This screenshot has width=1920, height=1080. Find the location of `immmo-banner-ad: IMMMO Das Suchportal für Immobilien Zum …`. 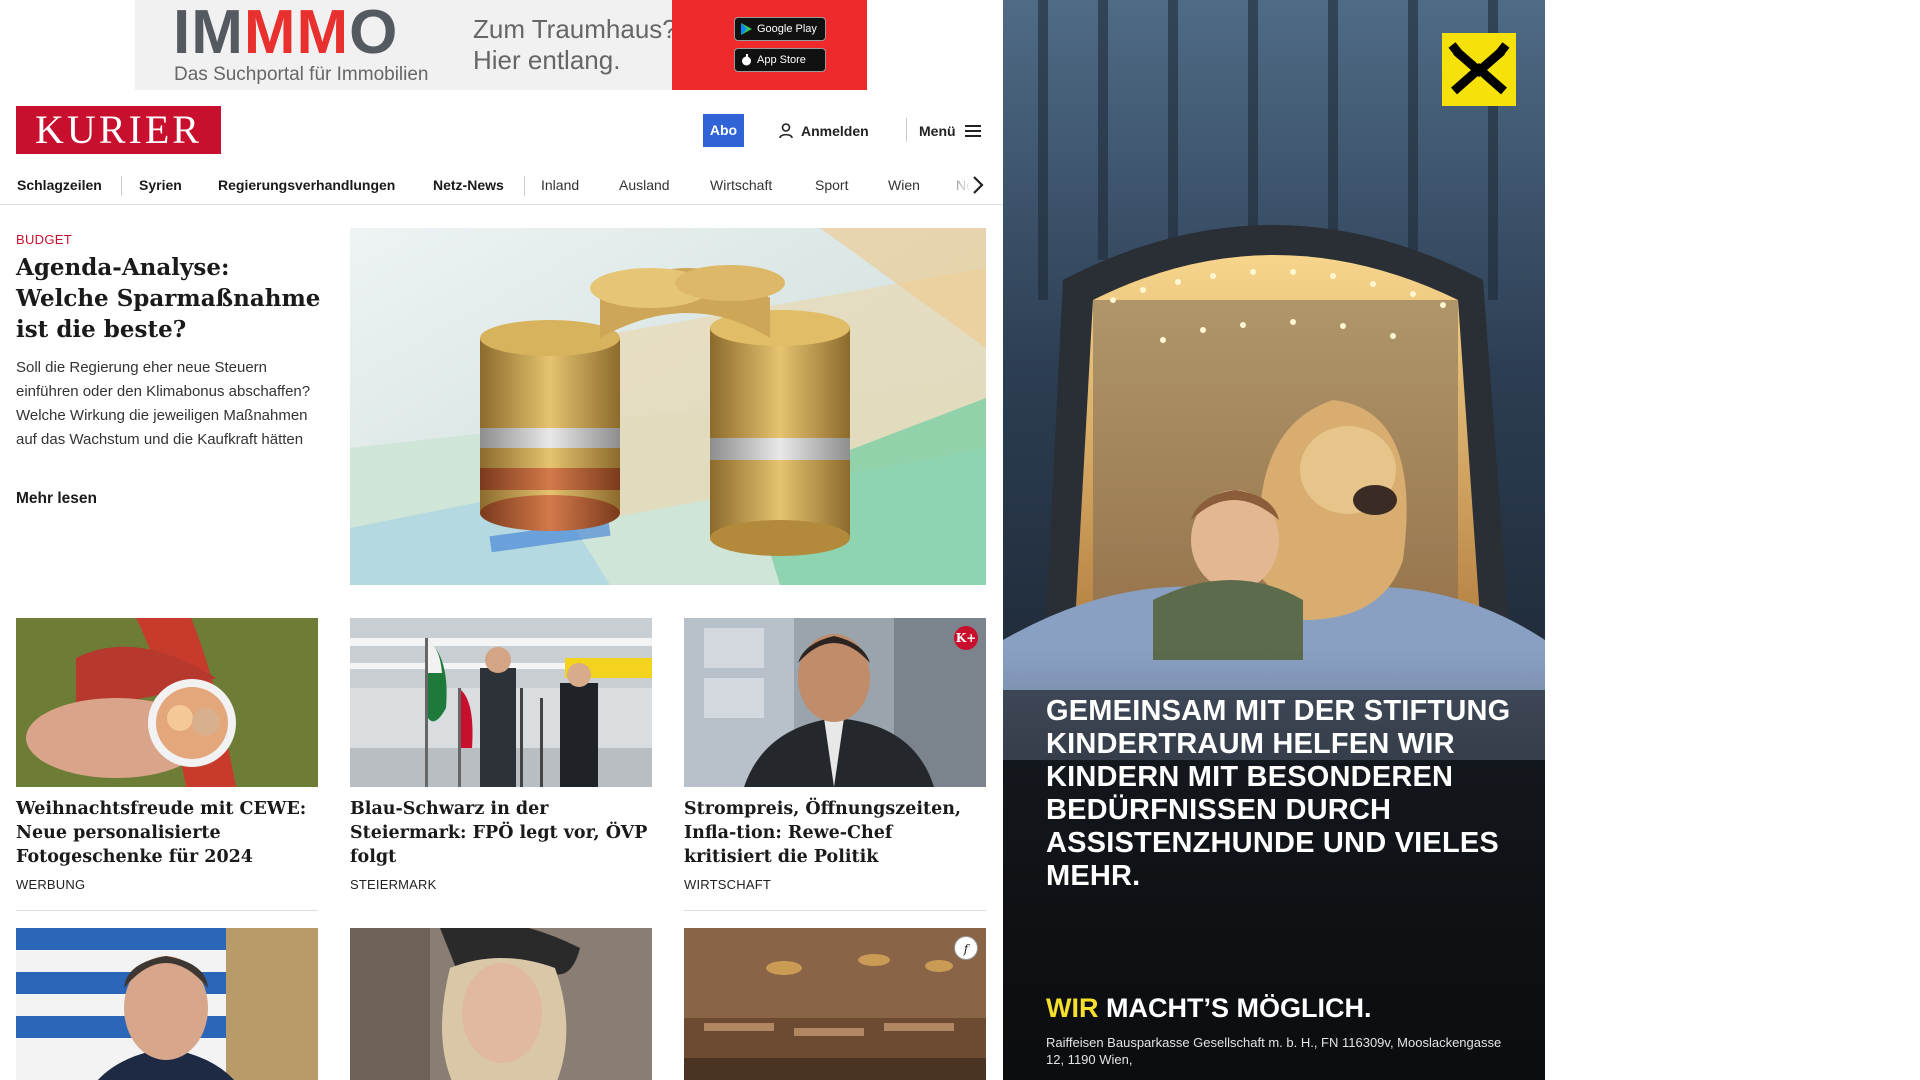

immmo-banner-ad: IMMMO Das Suchportal für Immobilien Zum … is located at coordinates (501, 45).